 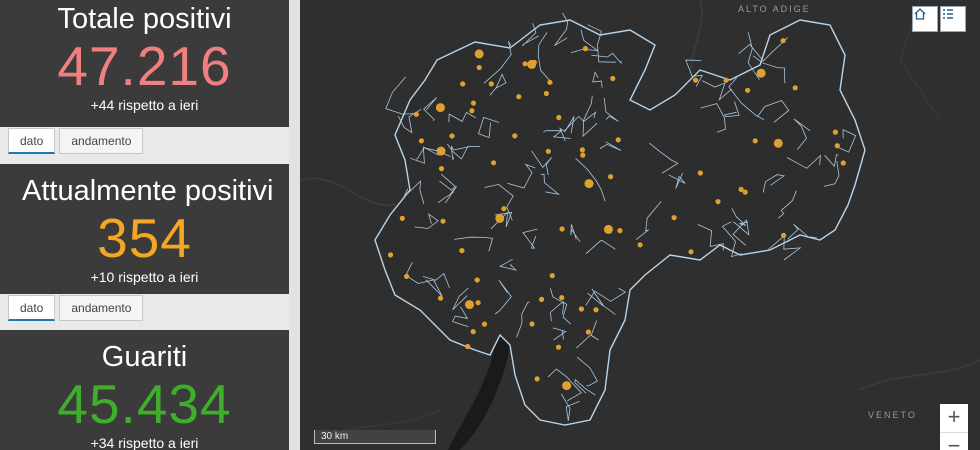 What do you see at coordinates (144, 238) in the screenshot?
I see `card-value: 354` at bounding box center [144, 238].